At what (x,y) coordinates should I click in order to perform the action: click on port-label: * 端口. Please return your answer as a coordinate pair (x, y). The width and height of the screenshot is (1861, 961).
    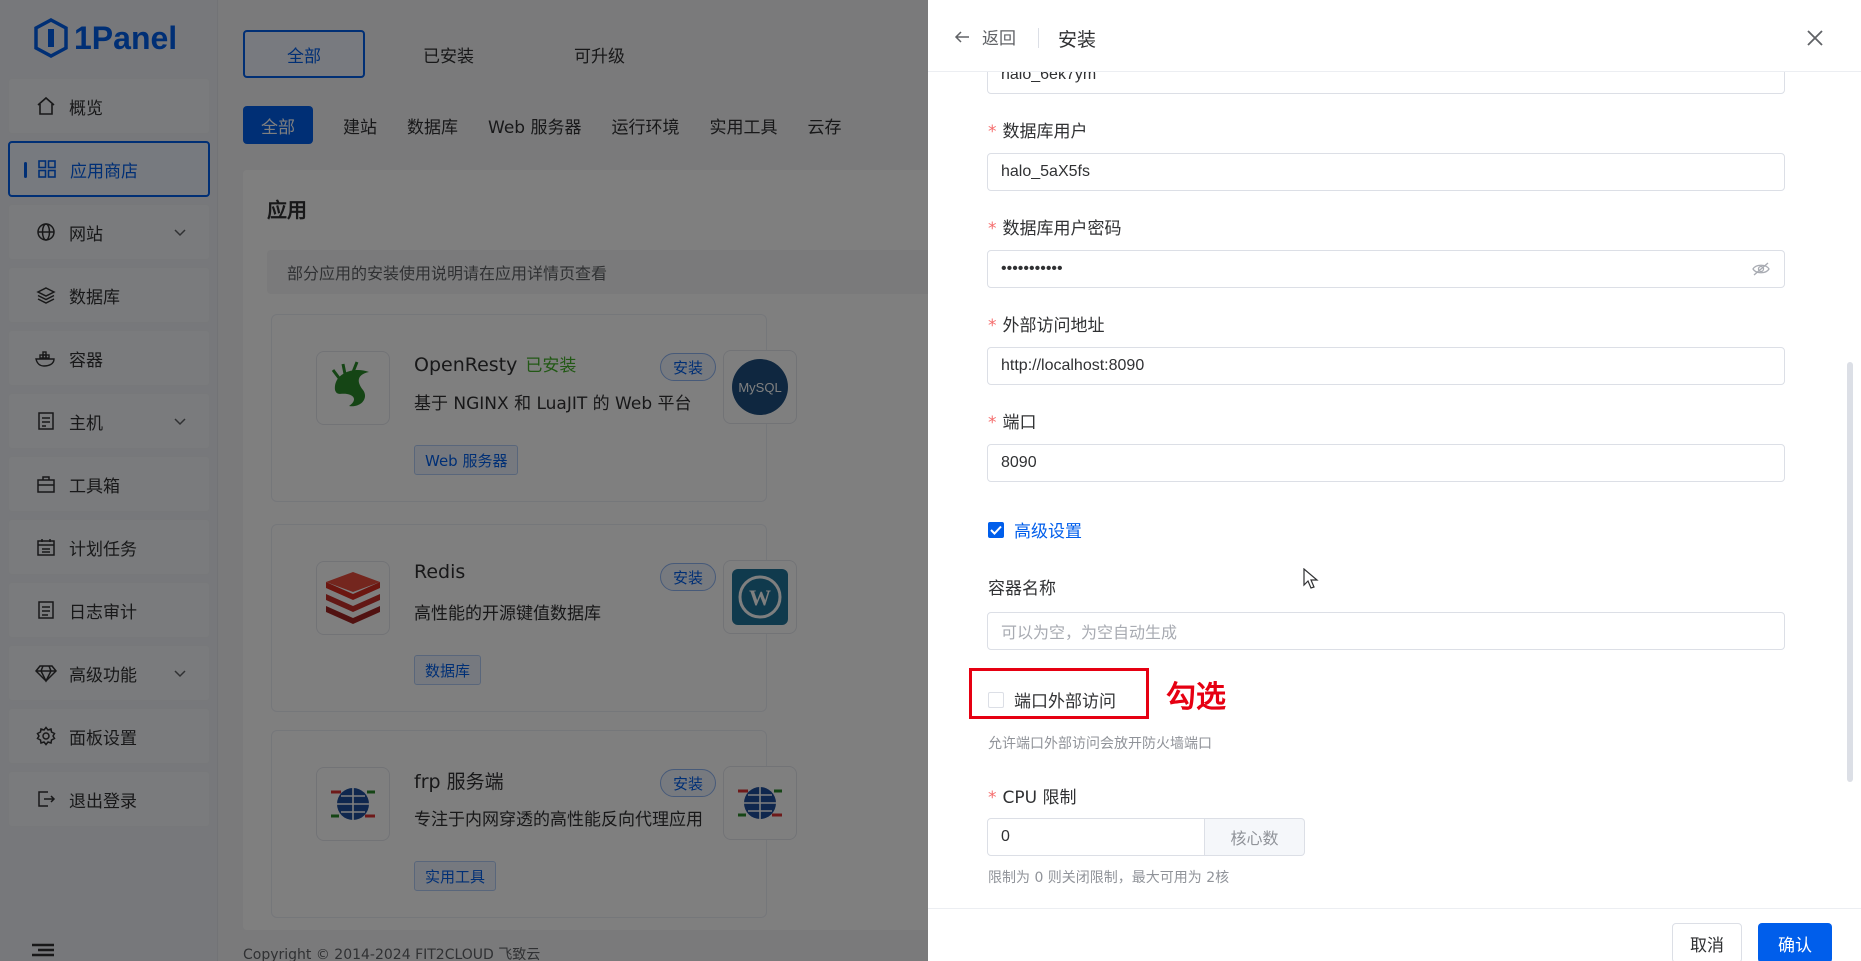
    Looking at the image, I should click on (1012, 423).